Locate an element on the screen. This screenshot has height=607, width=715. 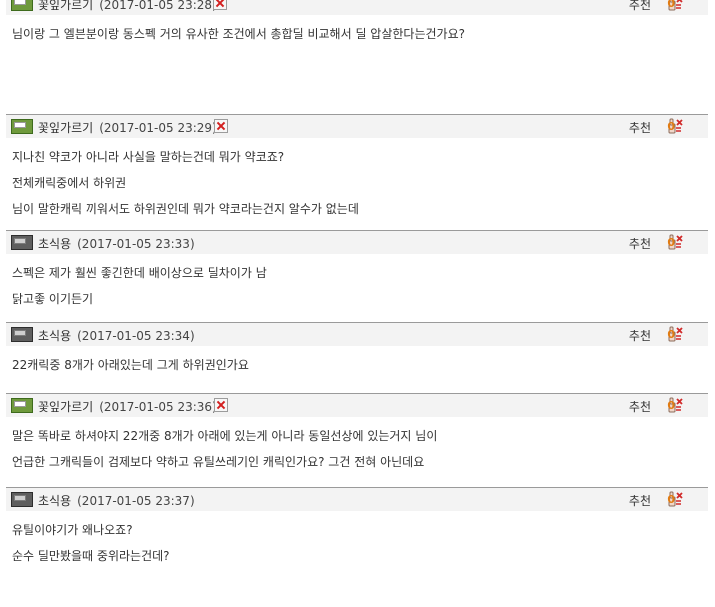
author-info: 초식용 (2017-01-05 23:37) is located at coordinates (116, 500).